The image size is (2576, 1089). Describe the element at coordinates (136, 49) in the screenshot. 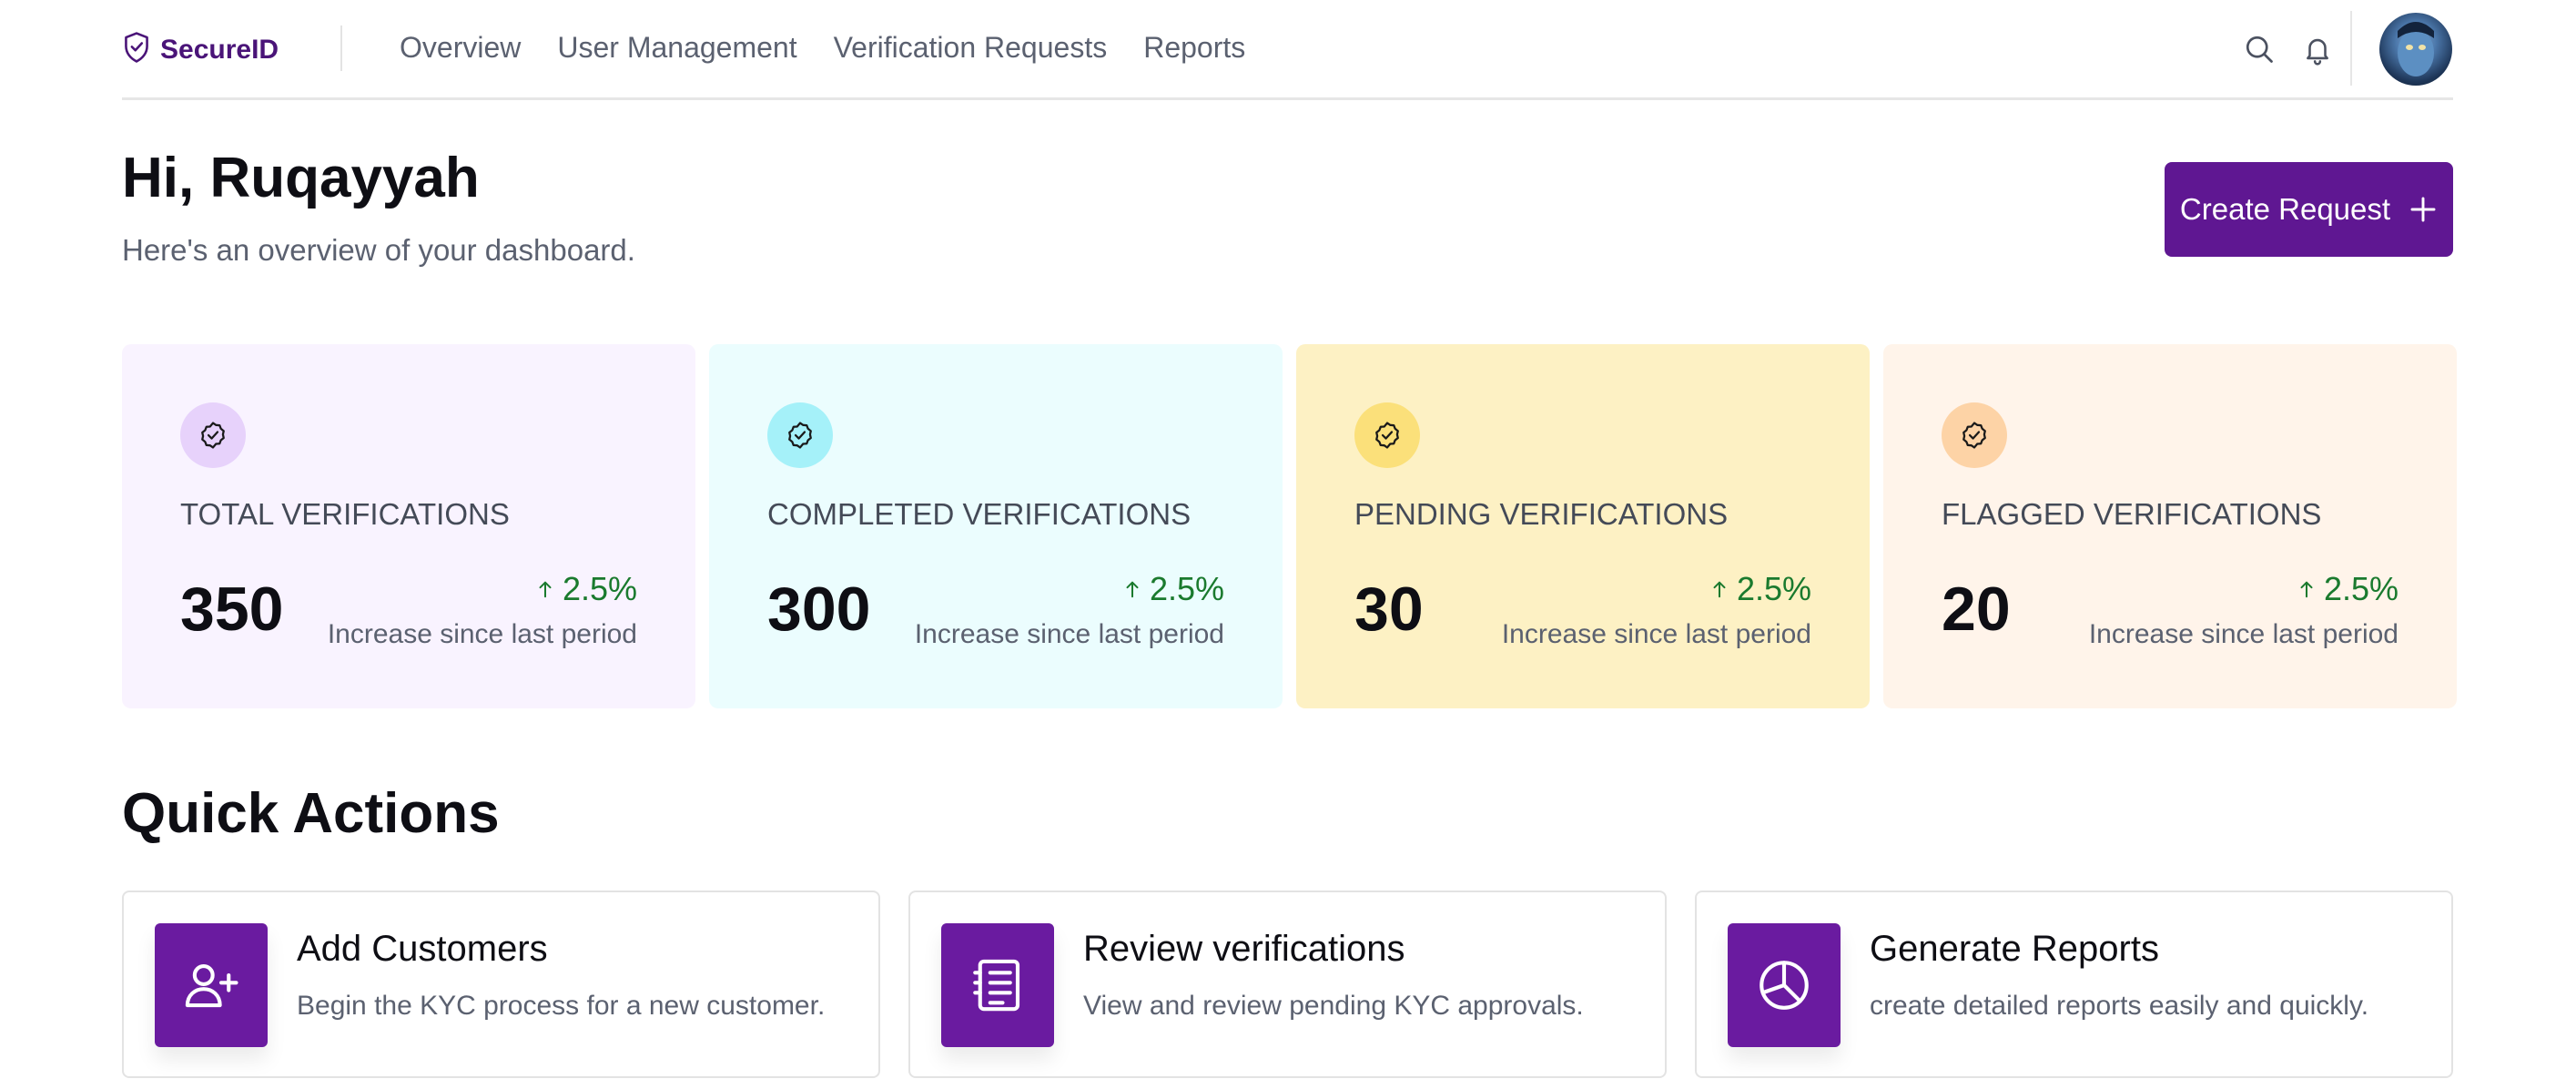

I see `shield-check-icon` at that location.